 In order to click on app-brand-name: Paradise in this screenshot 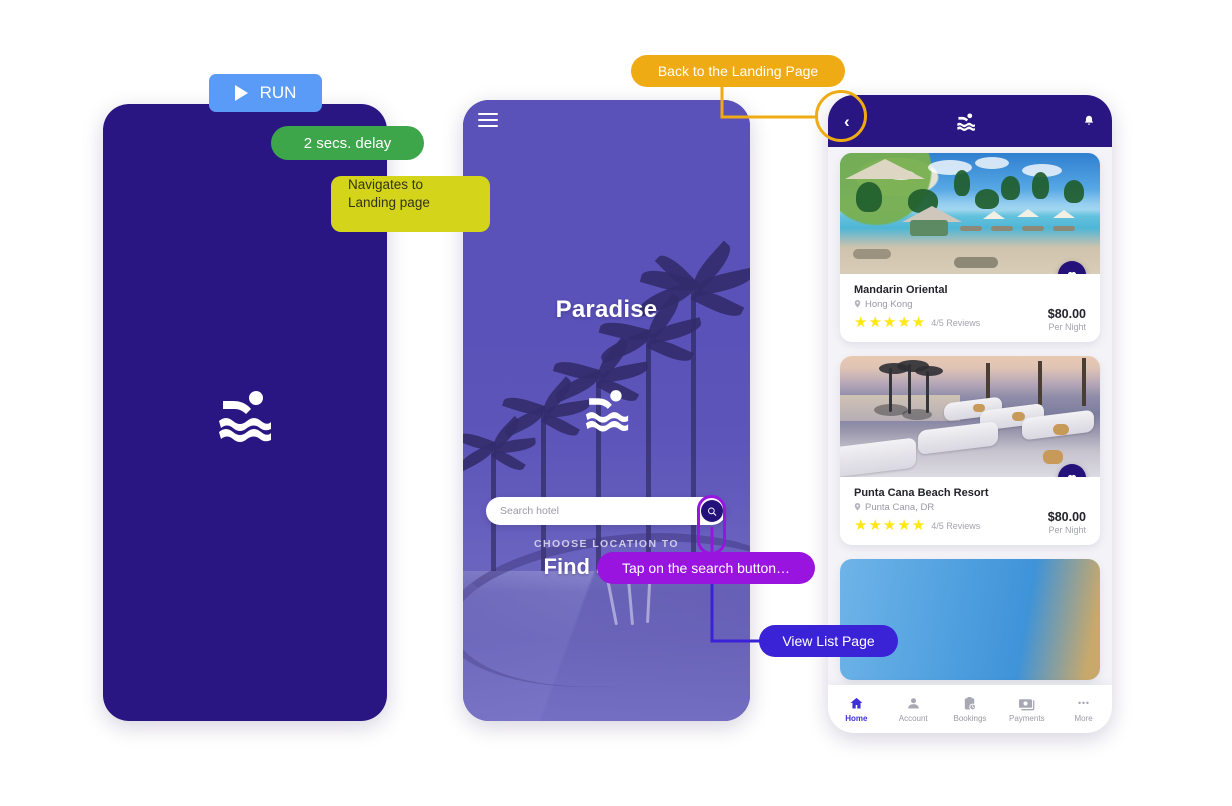, I will do `click(606, 309)`.